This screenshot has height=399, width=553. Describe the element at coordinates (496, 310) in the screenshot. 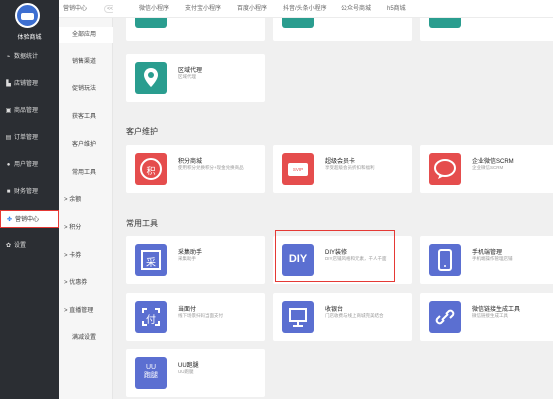

I see `app-title: 微信链接生成工具` at that location.